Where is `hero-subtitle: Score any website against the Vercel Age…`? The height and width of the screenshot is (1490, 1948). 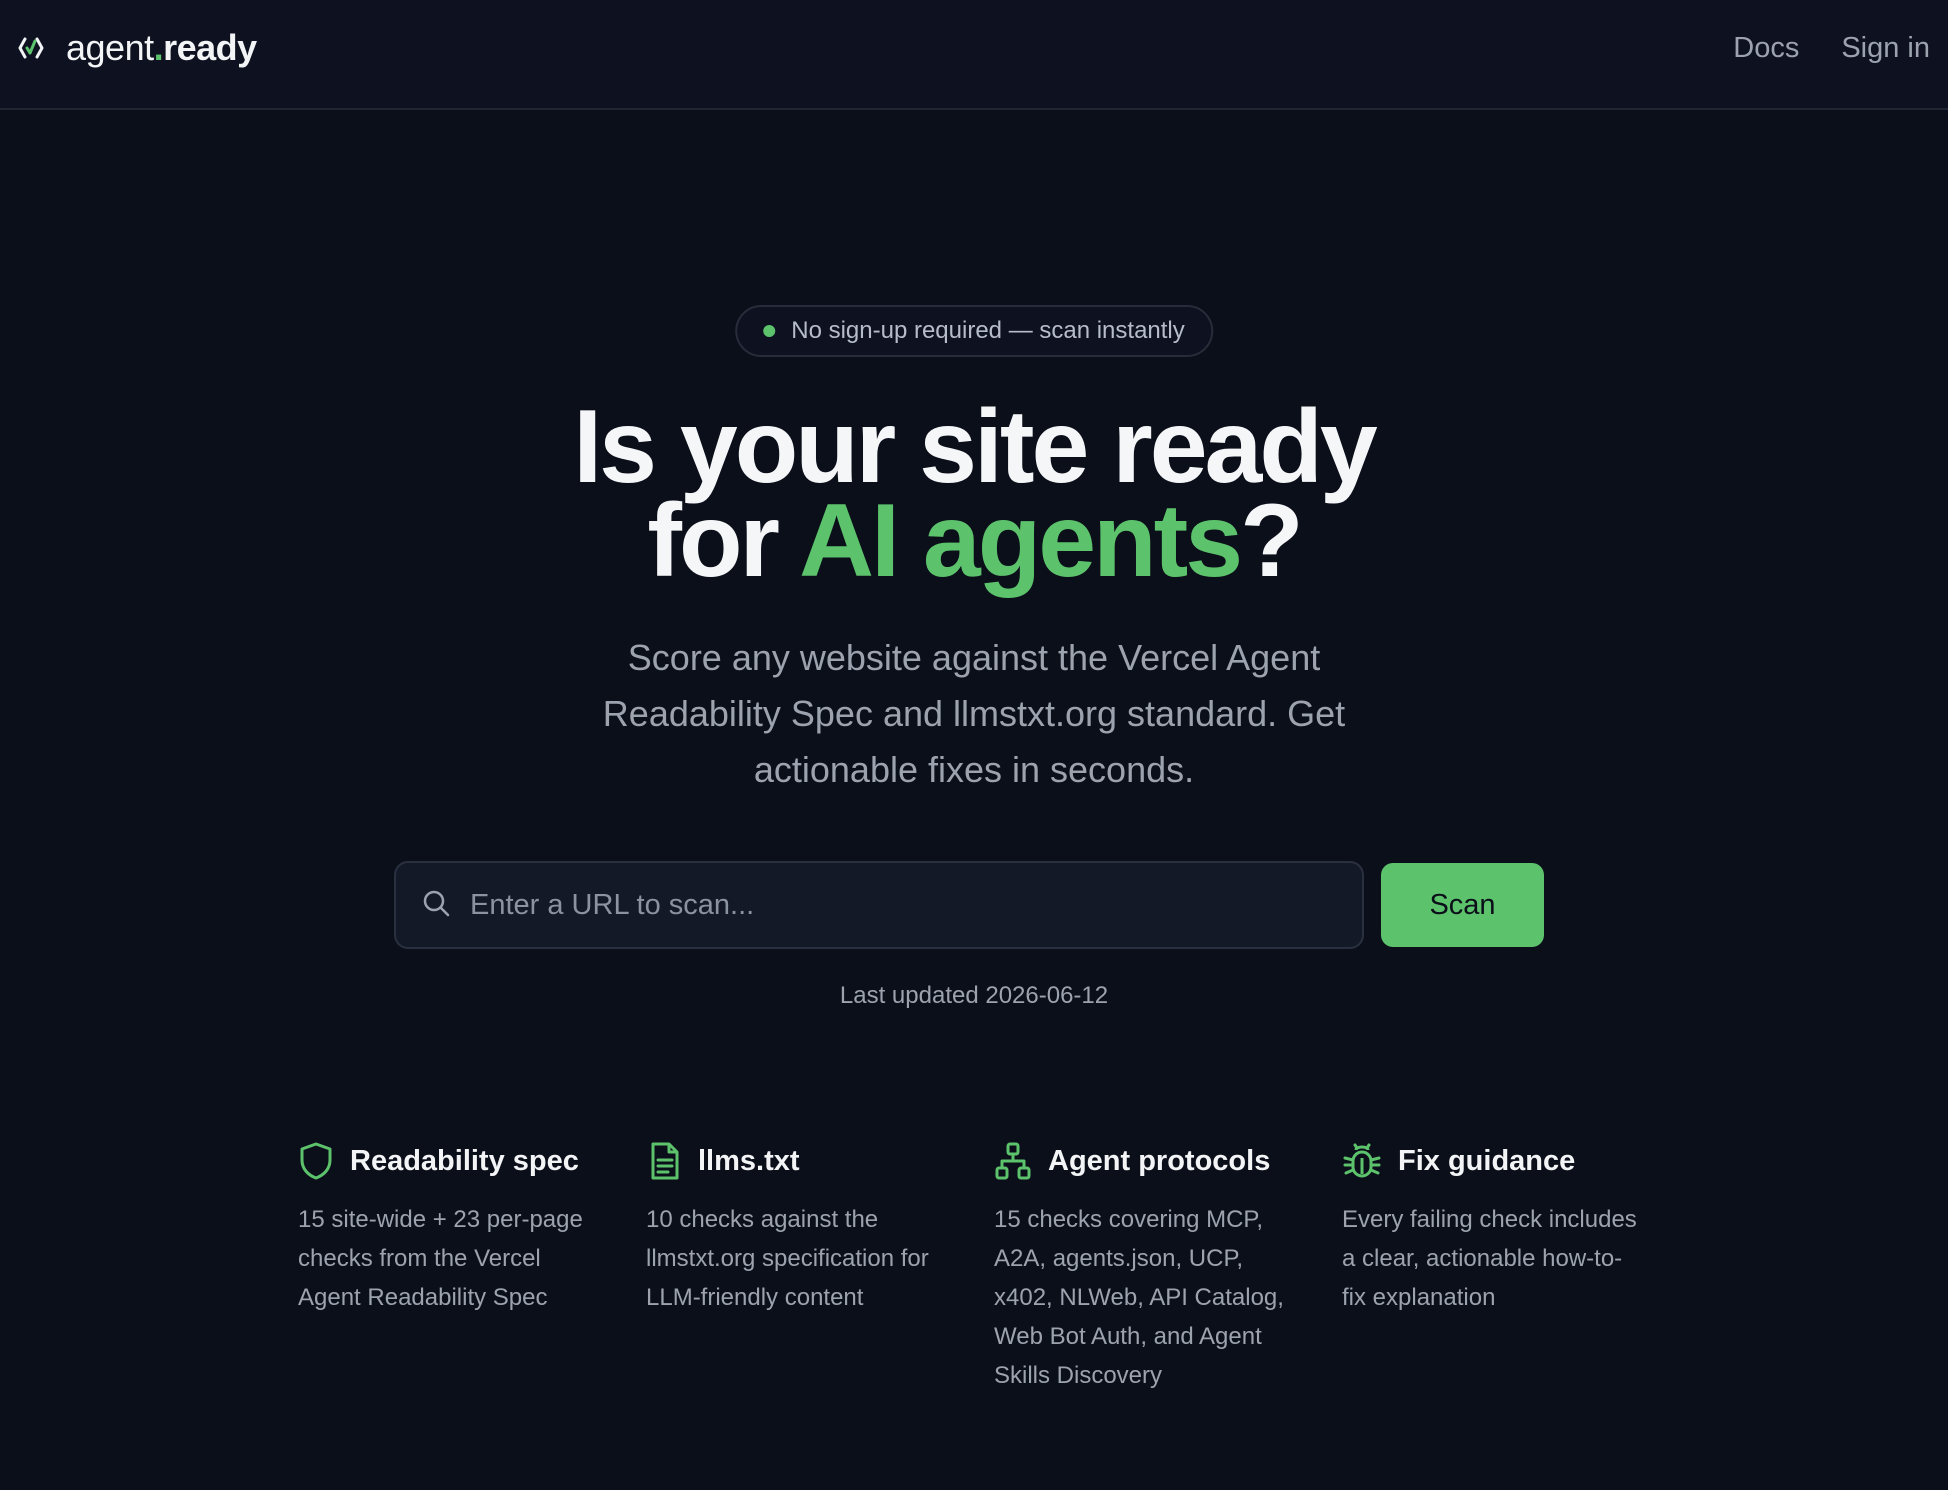
hero-subtitle: Score any website against the Vercel Age… is located at coordinates (974, 713).